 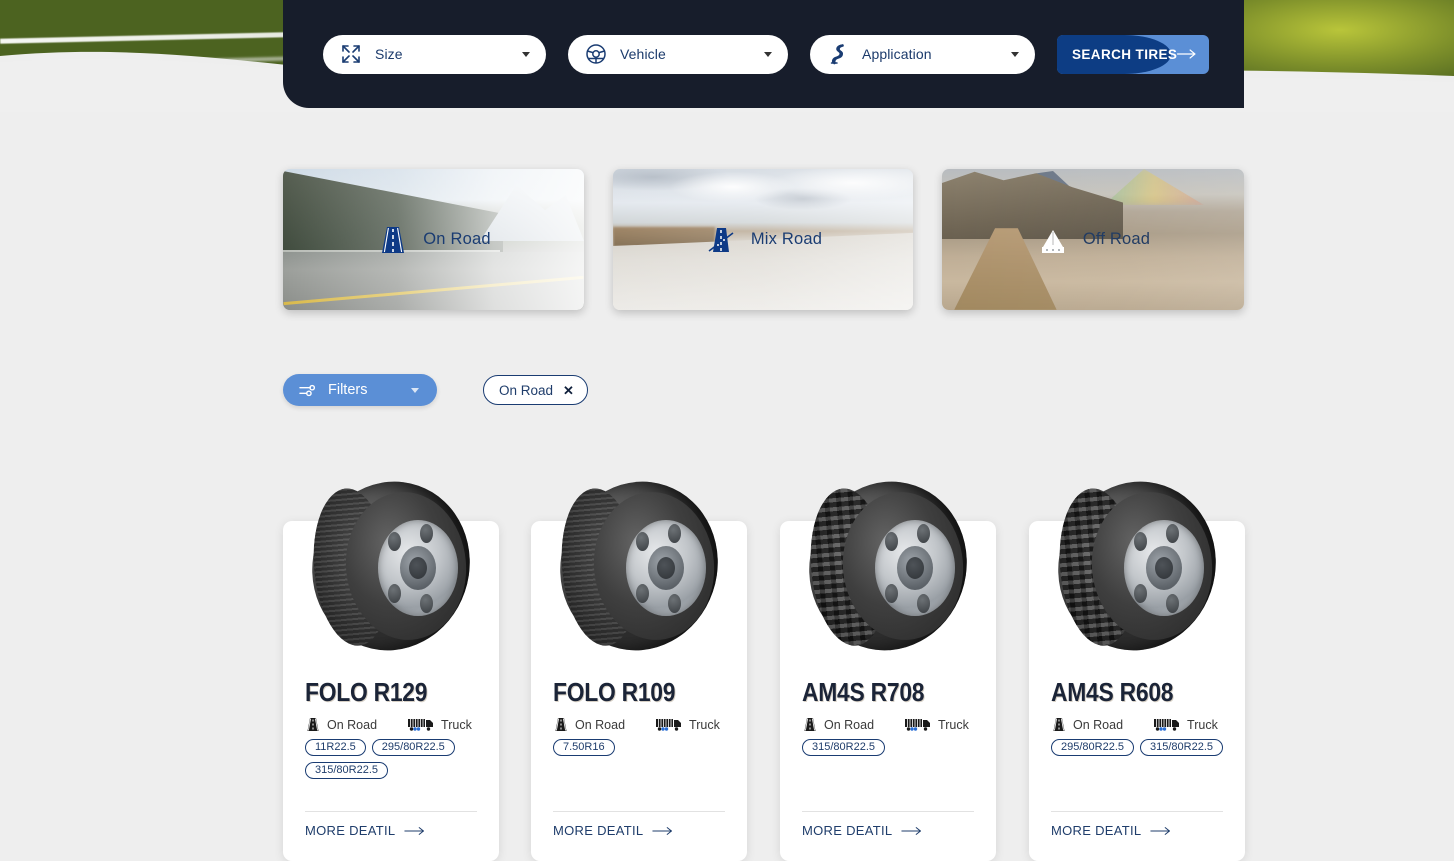 What do you see at coordinates (890, 747) in the screenshot?
I see `product-size-chips: 315/80R22.5` at bounding box center [890, 747].